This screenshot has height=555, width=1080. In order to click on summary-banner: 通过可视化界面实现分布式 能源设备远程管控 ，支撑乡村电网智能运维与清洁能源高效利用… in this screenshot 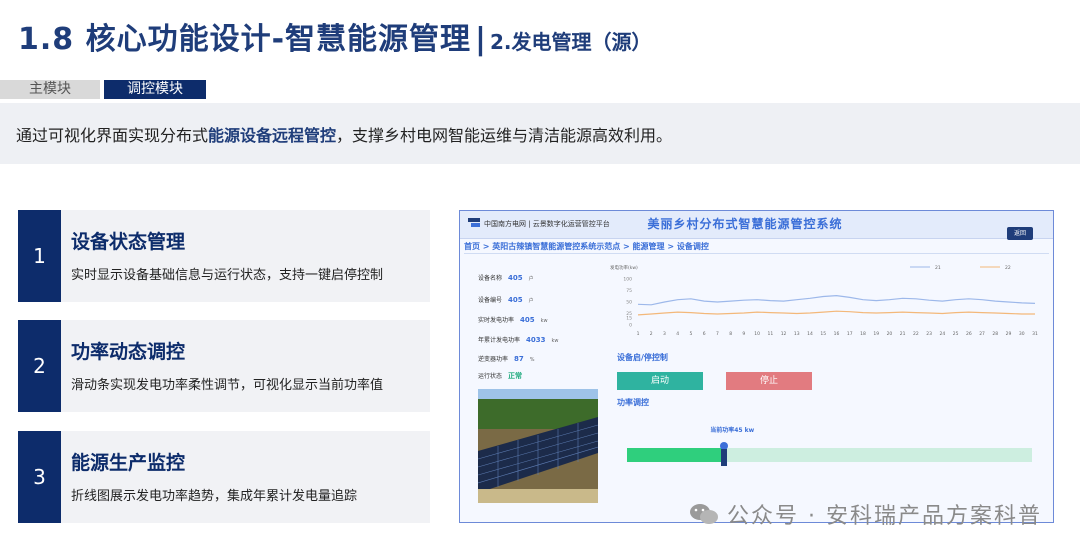, I will do `click(540, 133)`.